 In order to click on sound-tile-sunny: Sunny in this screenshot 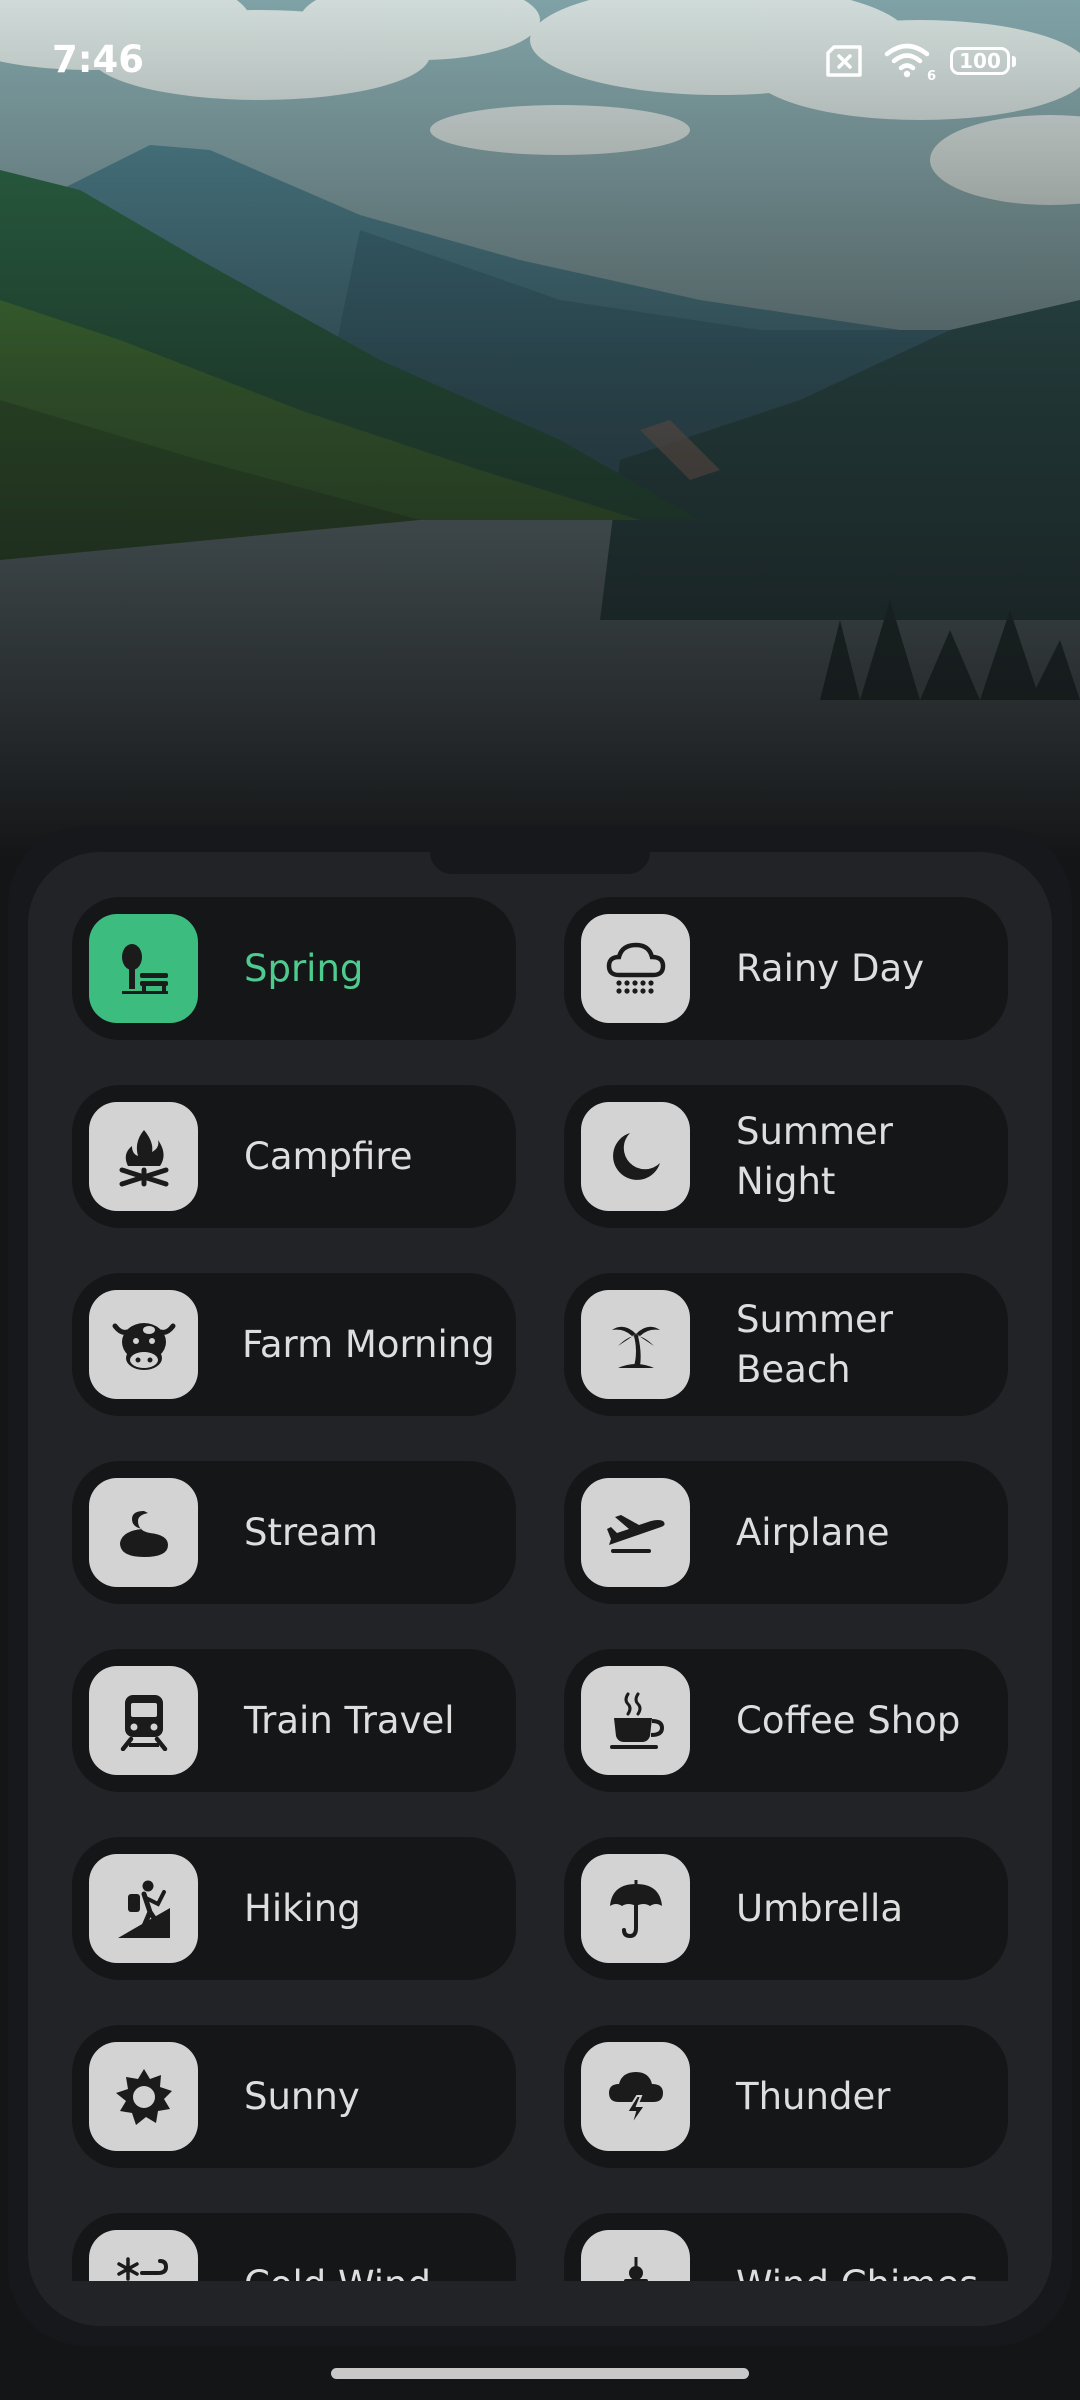, I will do `click(294, 2096)`.